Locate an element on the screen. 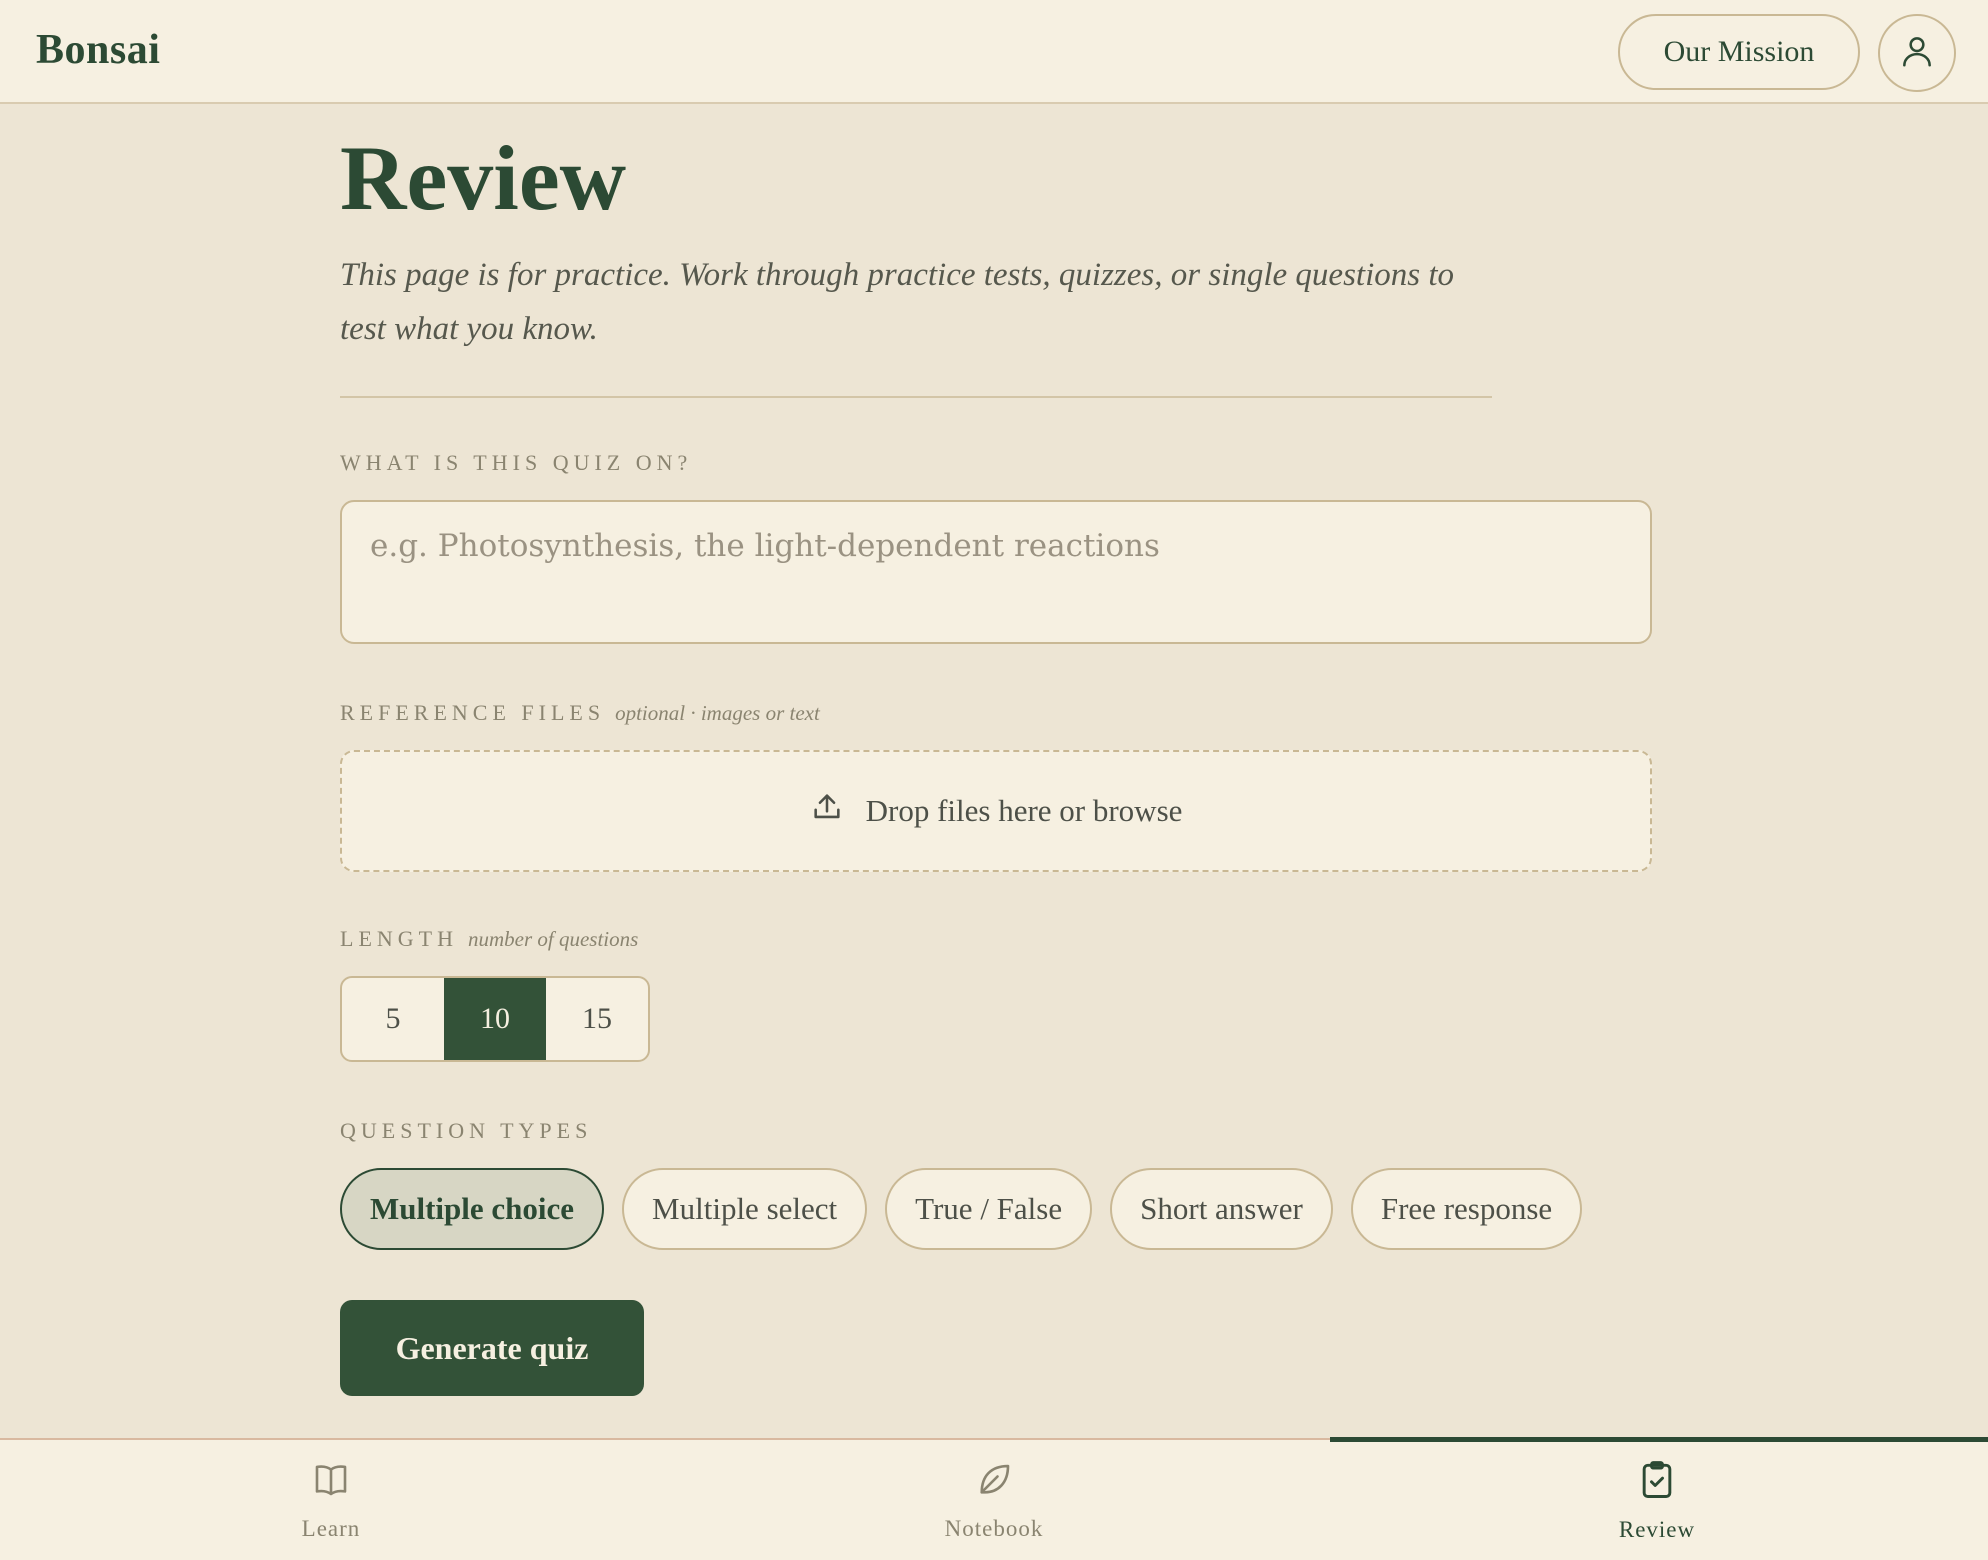  length-selector: 5 10 15 is located at coordinates (495, 1019).